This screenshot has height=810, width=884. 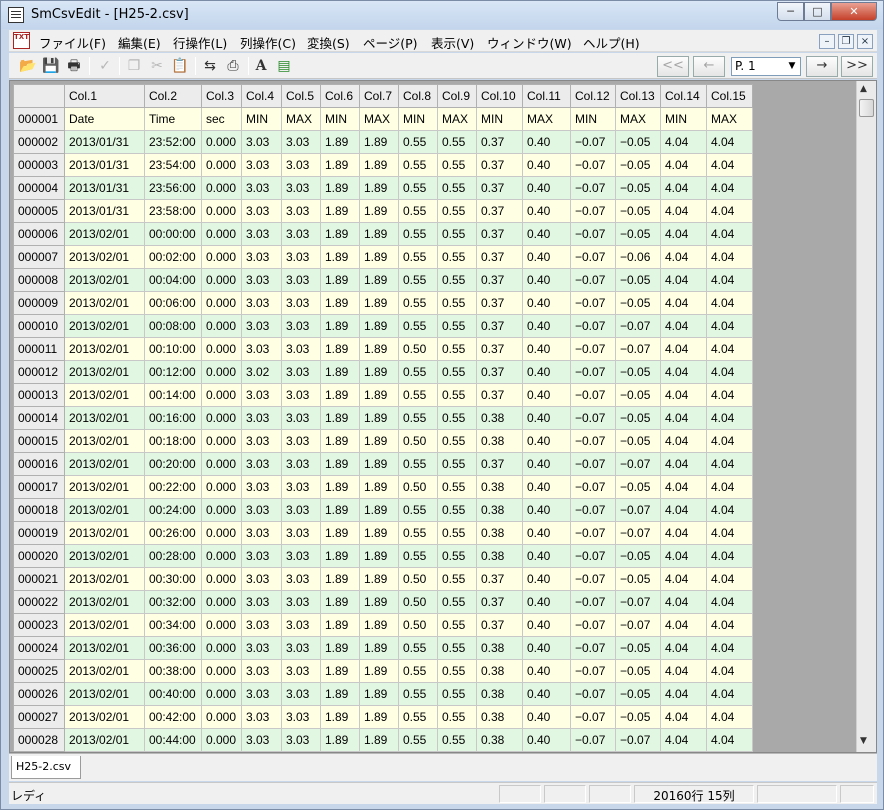 What do you see at coordinates (418, 579) in the screenshot?
I see `grid-cell: 0.50` at bounding box center [418, 579].